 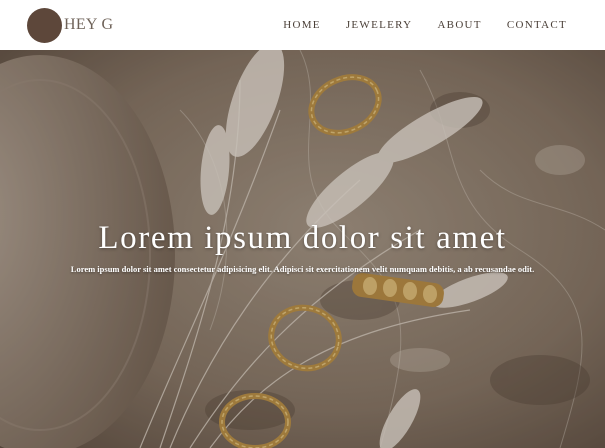 What do you see at coordinates (537, 25) in the screenshot?
I see `nav-link-contact: CONTACT` at bounding box center [537, 25].